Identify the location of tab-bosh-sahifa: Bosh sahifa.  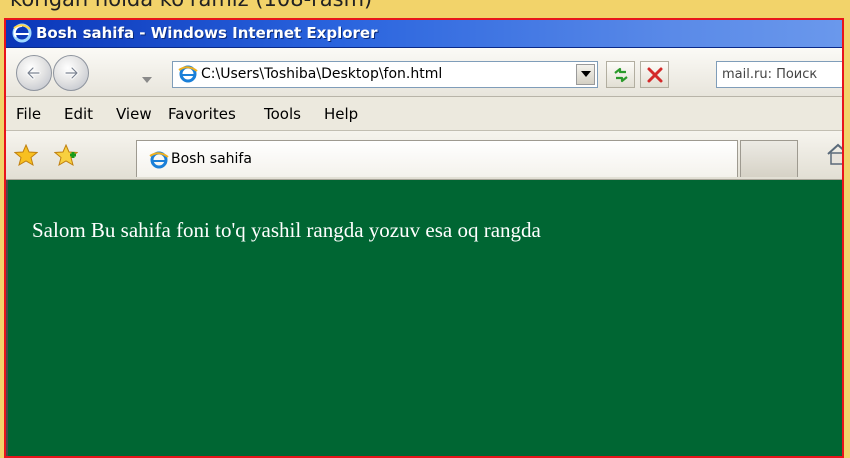
(437, 158).